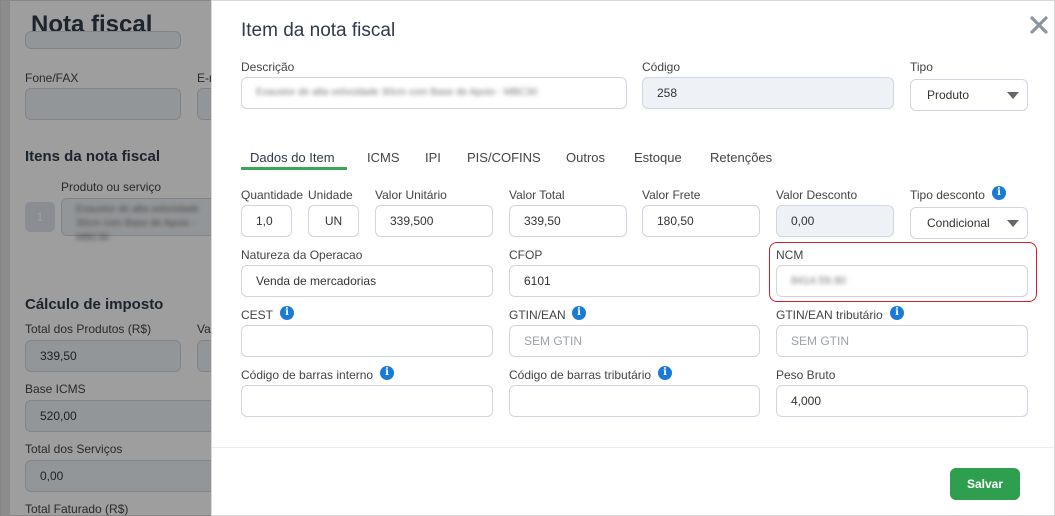  What do you see at coordinates (387, 373) in the screenshot?
I see `cod-barras-interno-info-icon: i` at bounding box center [387, 373].